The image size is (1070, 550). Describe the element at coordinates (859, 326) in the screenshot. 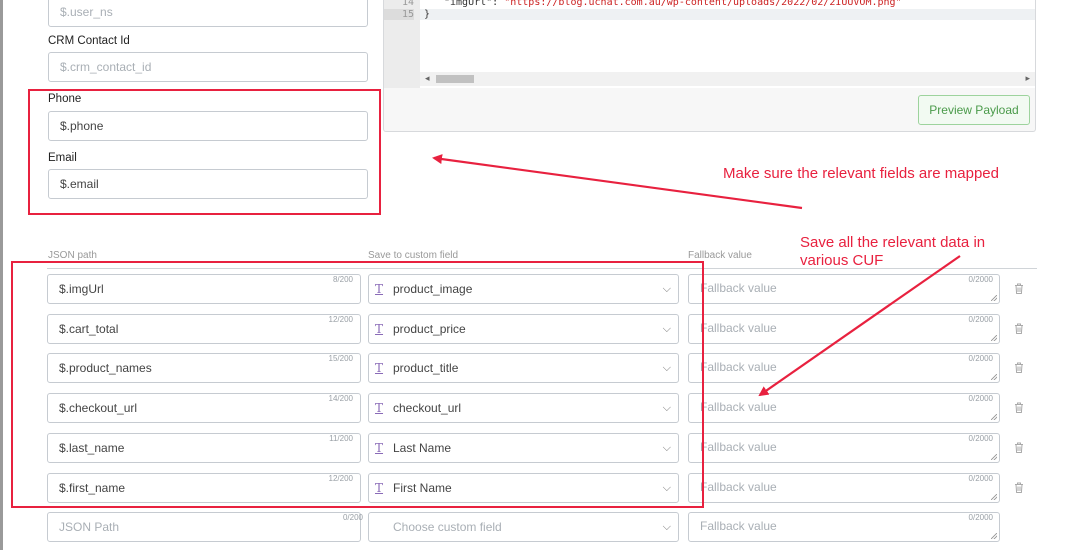

I see `arrow-to-fallback-fields` at that location.